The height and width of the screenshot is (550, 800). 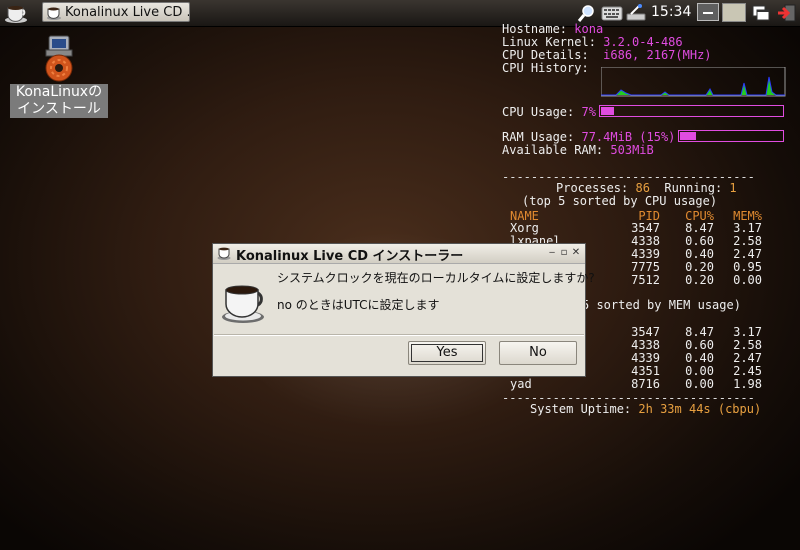 I want to click on window-list-icon, so click(x=761, y=13).